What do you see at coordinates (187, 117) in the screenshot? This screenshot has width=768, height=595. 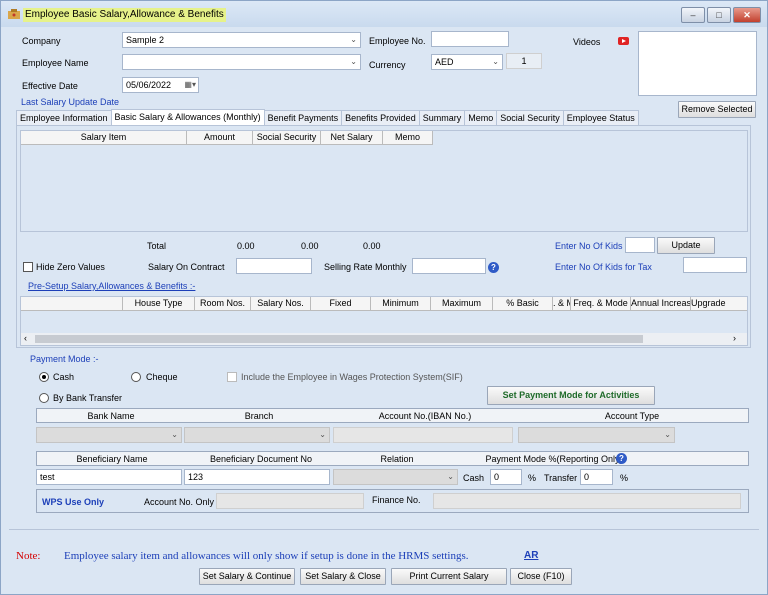 I see `tab-basic-salary: Basic Salary & Allowances (Monthly)` at bounding box center [187, 117].